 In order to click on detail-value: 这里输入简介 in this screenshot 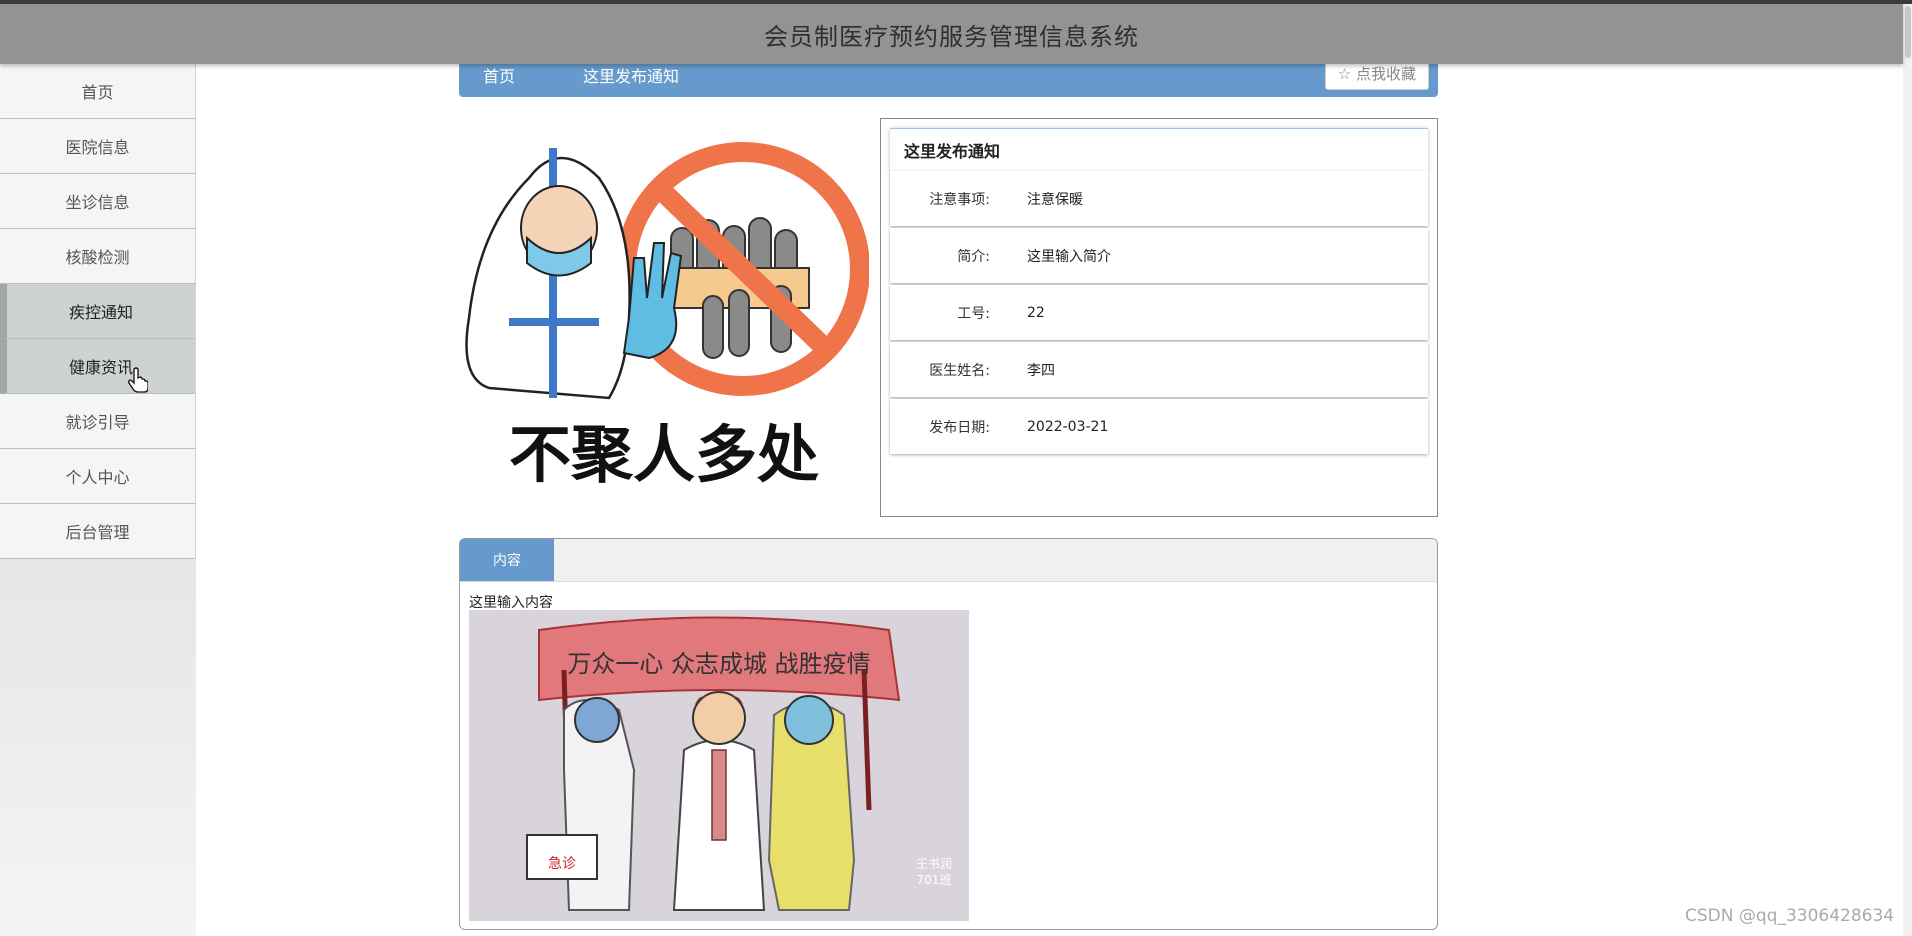, I will do `click(1069, 256)`.